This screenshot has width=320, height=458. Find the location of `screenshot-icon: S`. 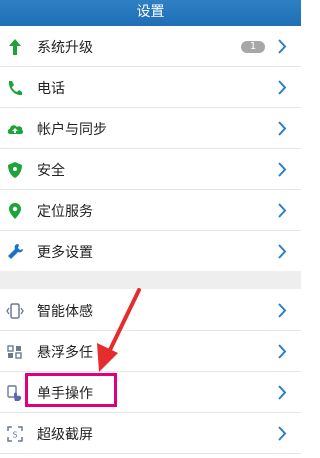

screenshot-icon: S is located at coordinates (15, 434).